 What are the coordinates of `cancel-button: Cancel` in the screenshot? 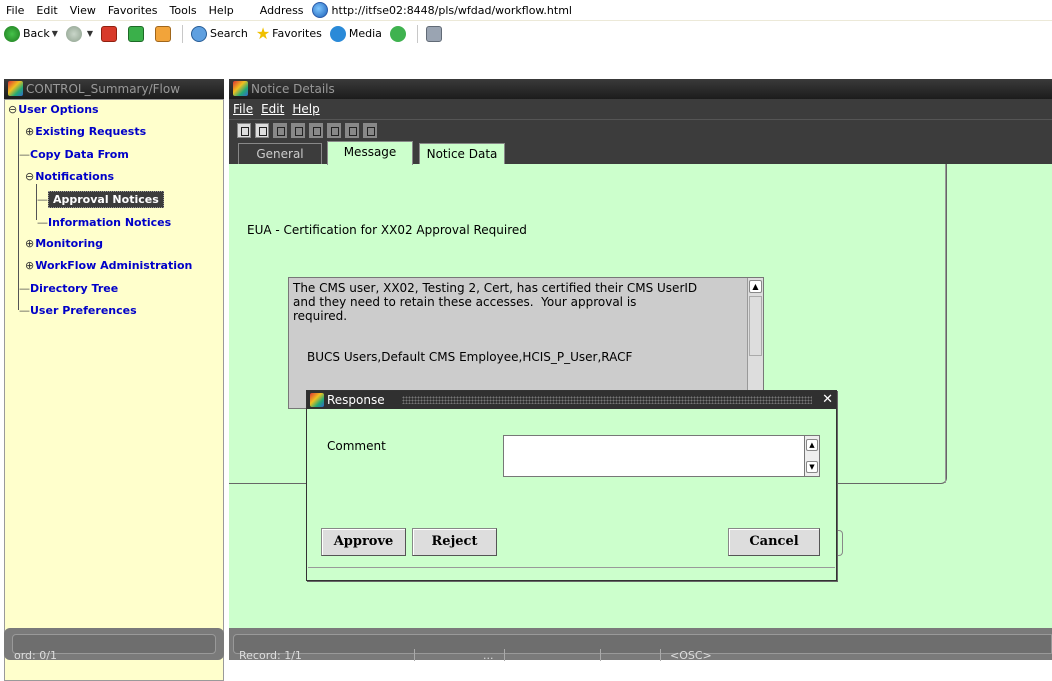 It's located at (774, 542).